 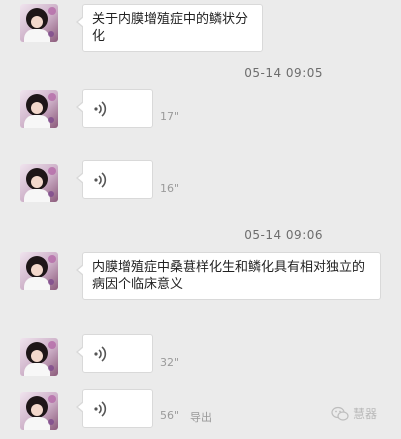 I want to click on timestamp-text: 05-14 09:06, so click(x=283, y=235).